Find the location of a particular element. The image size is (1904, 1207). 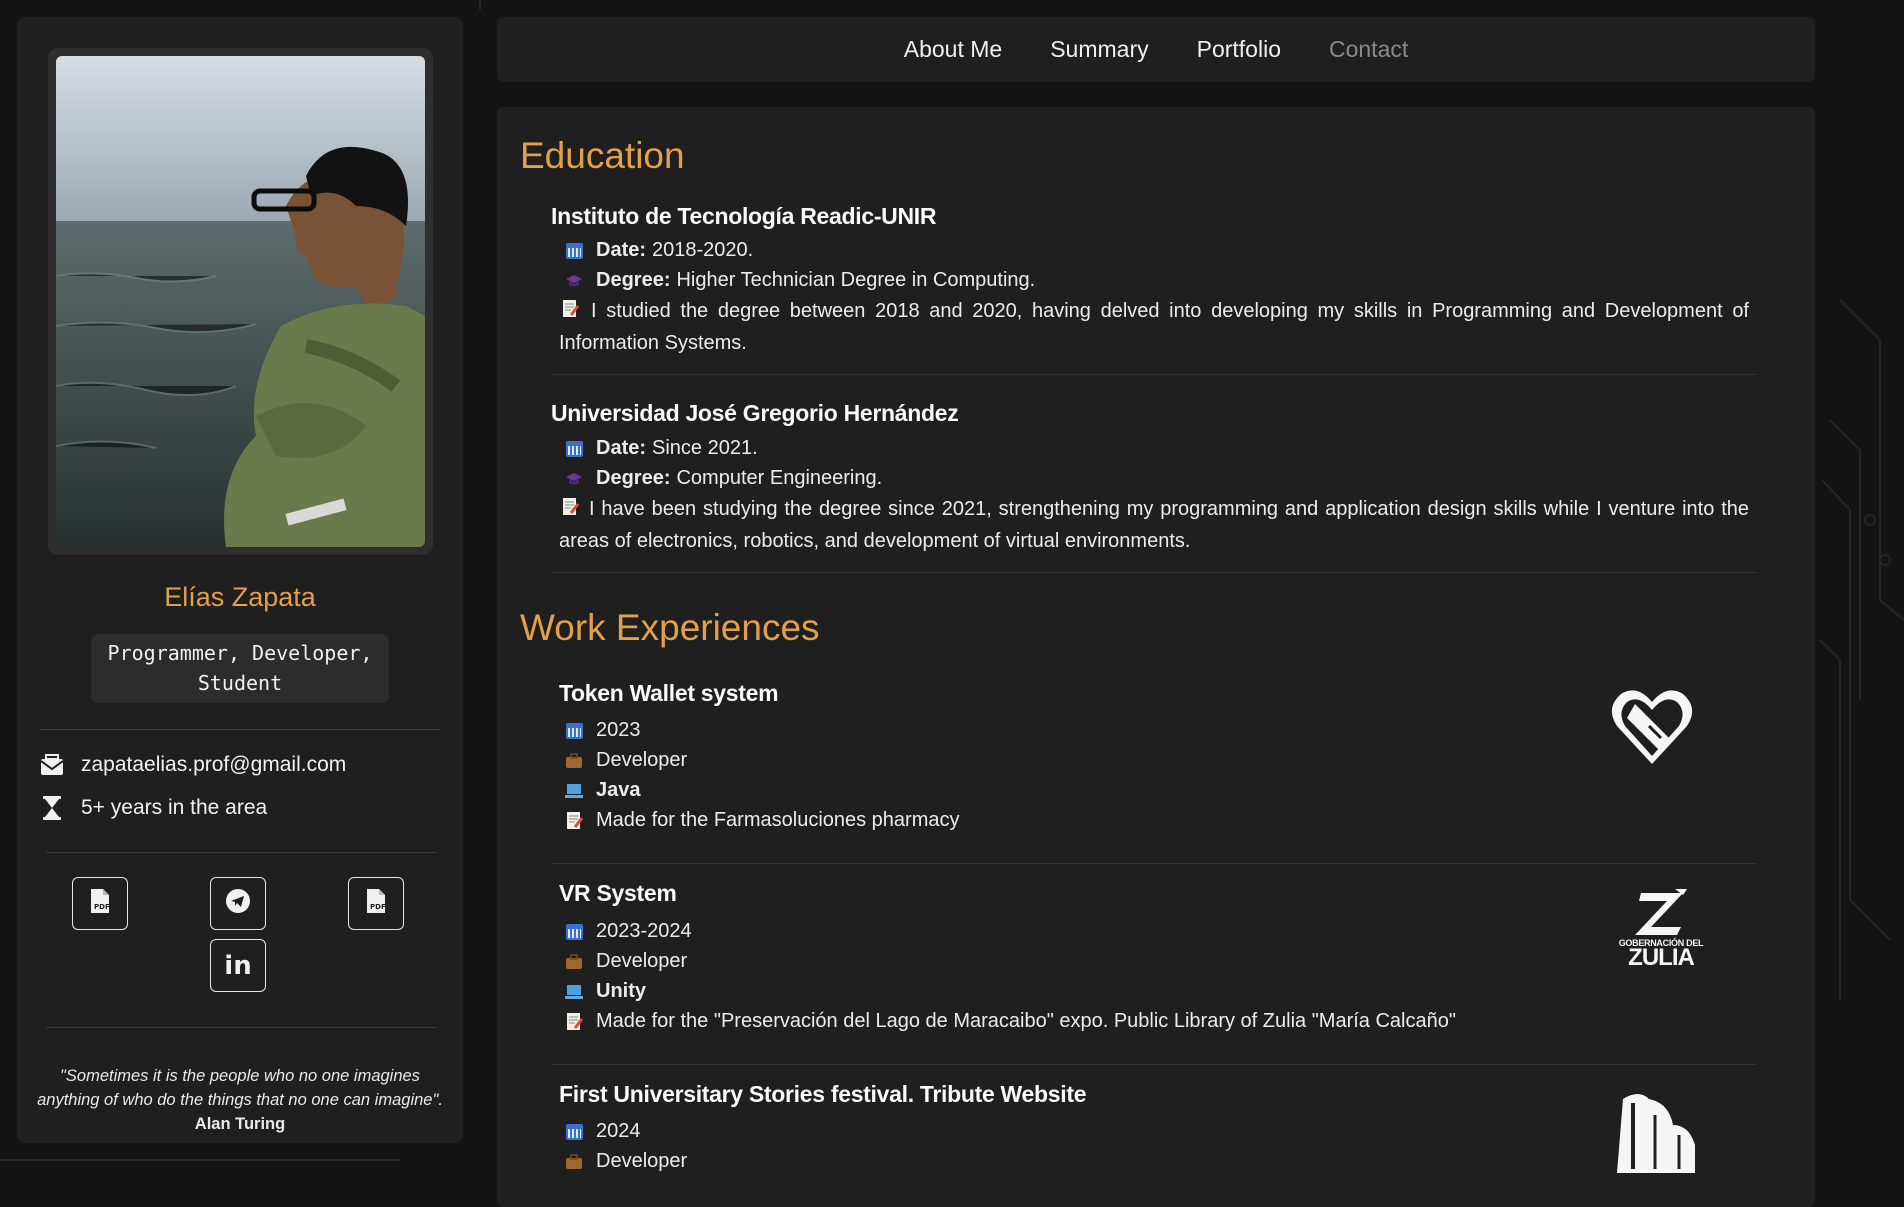

nav-summary: Summary is located at coordinates (1099, 49).